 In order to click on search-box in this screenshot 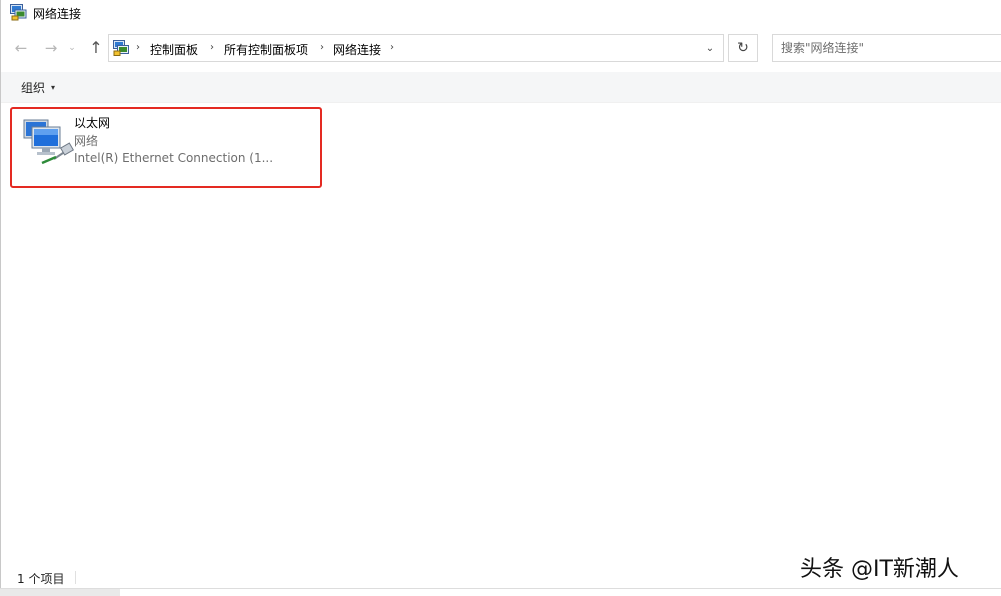, I will do `click(886, 48)`.